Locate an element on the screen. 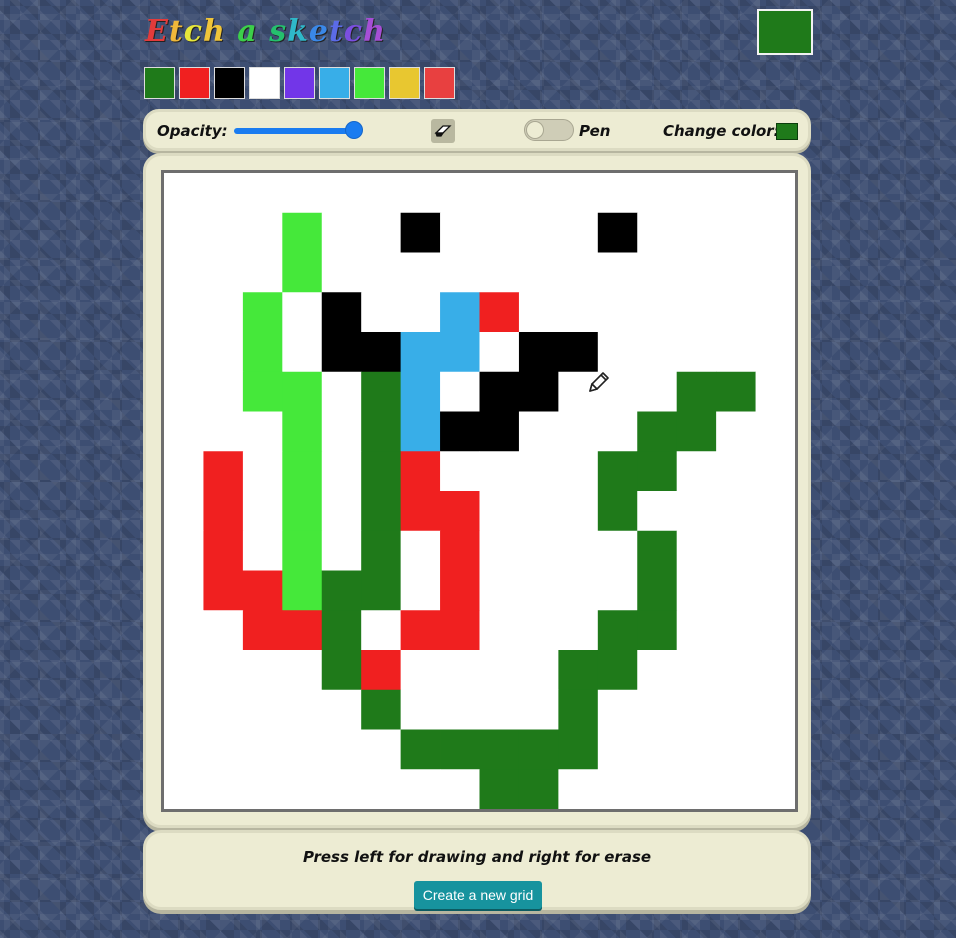 This screenshot has width=956, height=938. pen-toggle-knob is located at coordinates (535, 130).